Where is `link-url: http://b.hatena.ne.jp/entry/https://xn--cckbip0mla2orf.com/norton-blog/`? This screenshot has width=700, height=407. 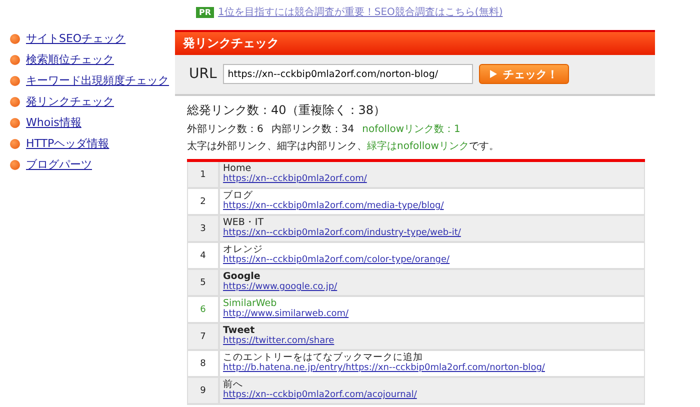 link-url: http://b.hatena.ne.jp/entry/https://xn--cckbip0mla2orf.com/norton-blog/ is located at coordinates (384, 368).